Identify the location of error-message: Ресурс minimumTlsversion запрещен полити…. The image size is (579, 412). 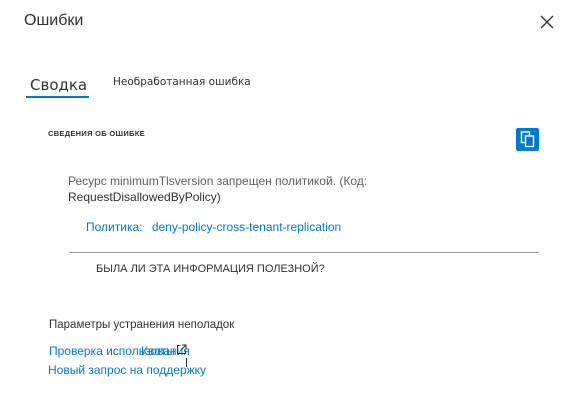
(288, 189).